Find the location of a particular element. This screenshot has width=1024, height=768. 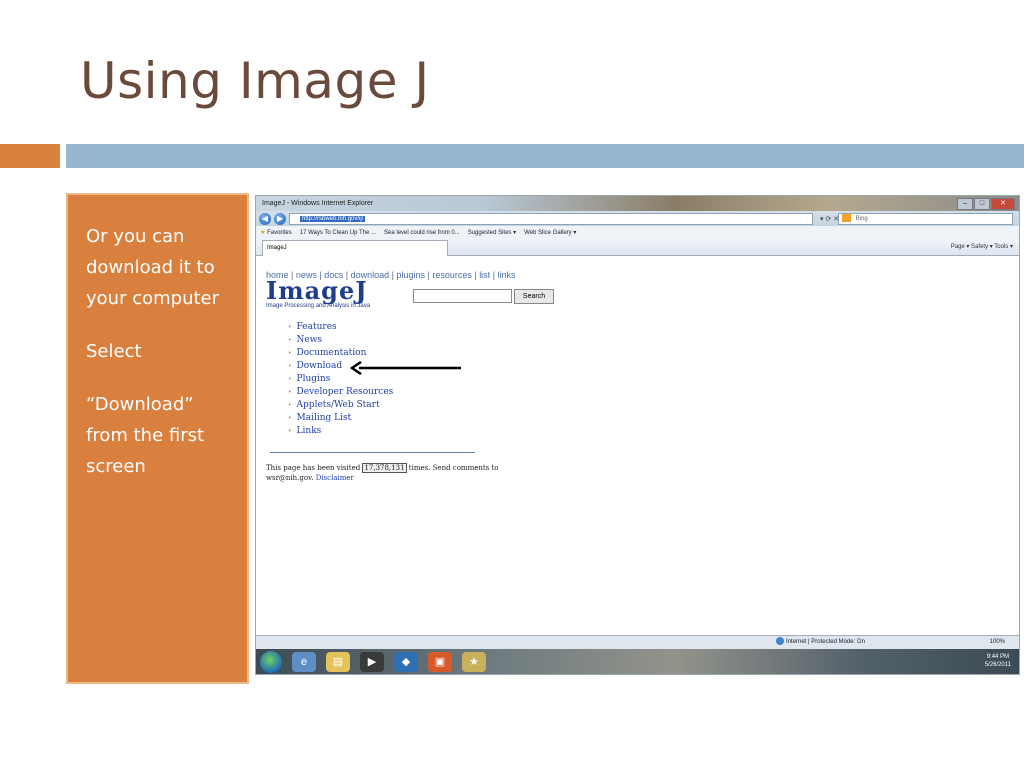

imagej-logo: ImageJ is located at coordinates (317, 290).